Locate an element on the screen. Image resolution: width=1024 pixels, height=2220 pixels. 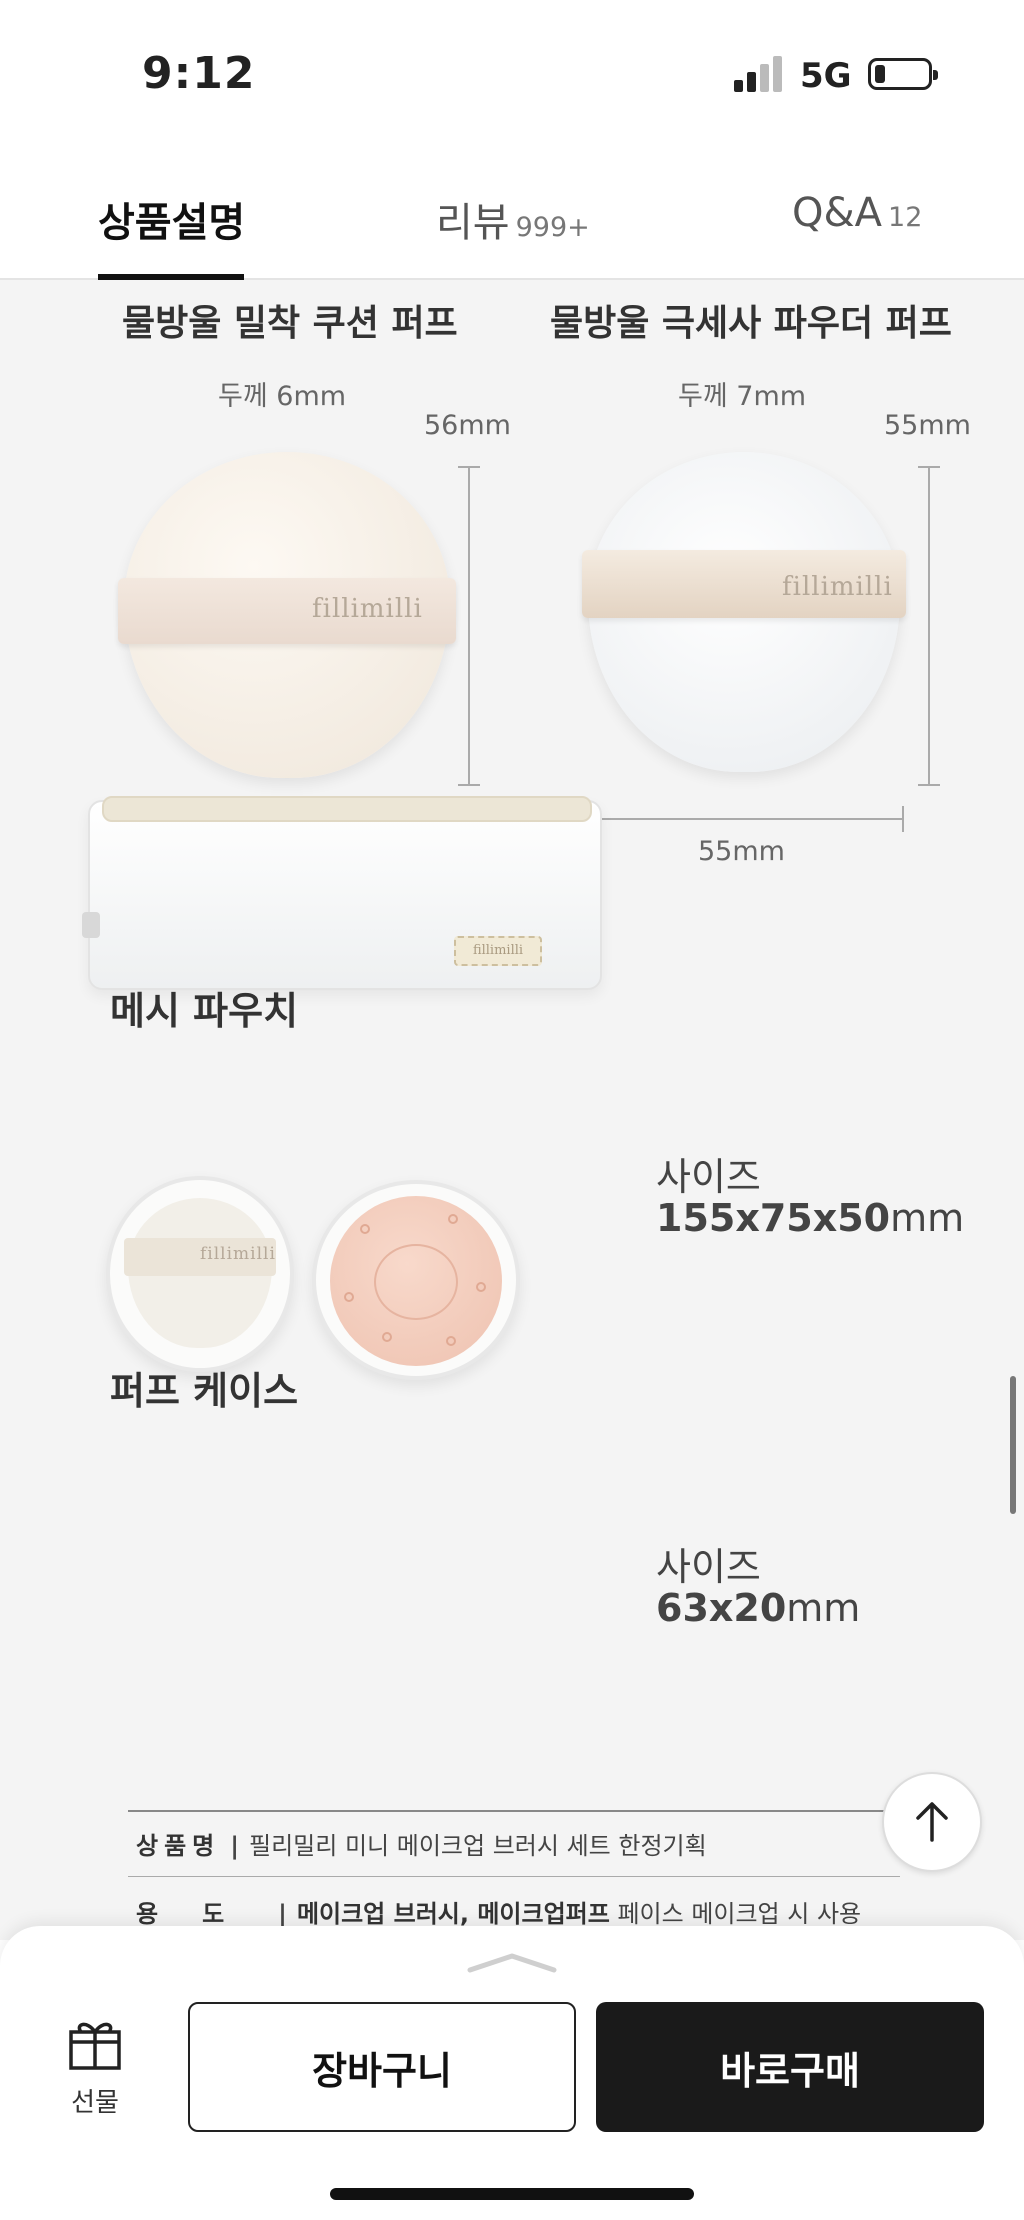
pouch-size-value: 155x75x50mm is located at coordinates (810, 1218).